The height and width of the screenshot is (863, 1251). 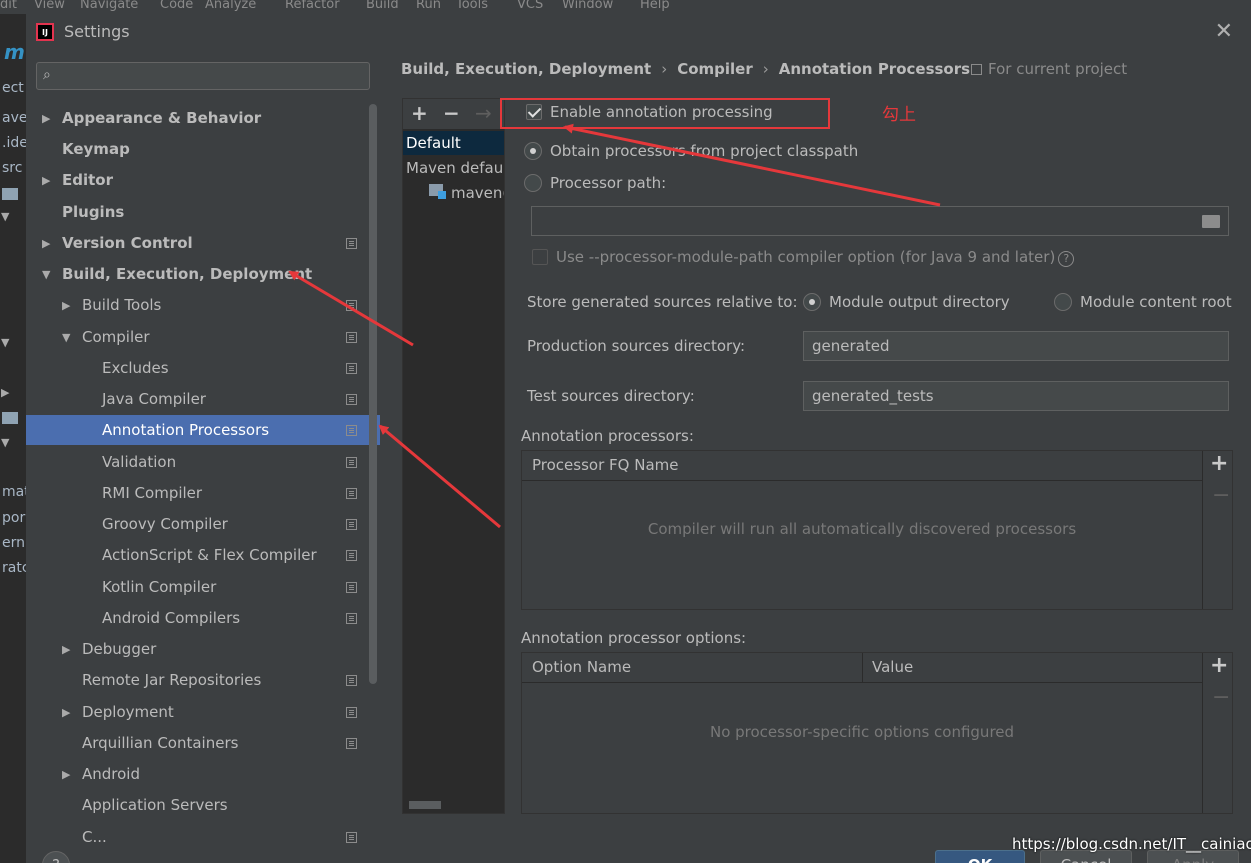 I want to click on menu-run: Run, so click(x=428, y=6).